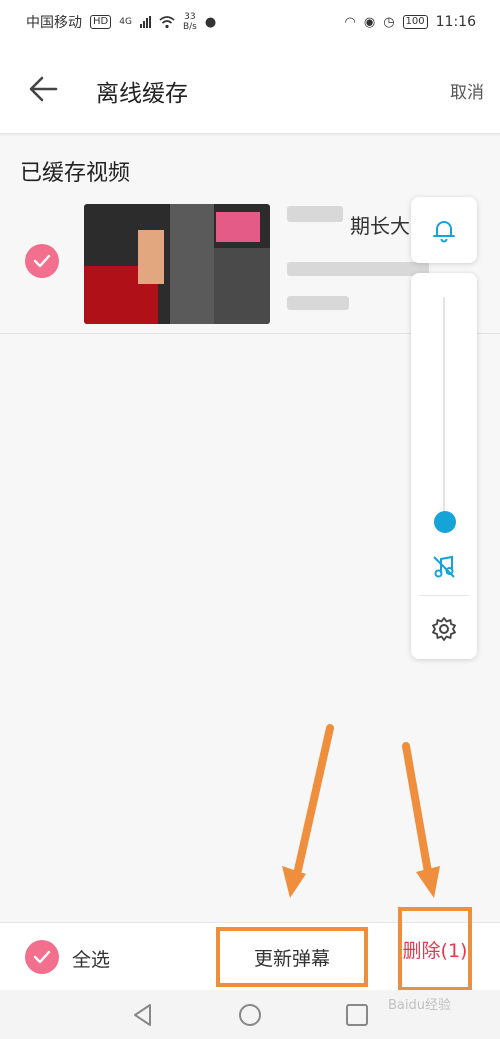  Describe the element at coordinates (315, 214) in the screenshot. I see `blurred-title-text` at that location.